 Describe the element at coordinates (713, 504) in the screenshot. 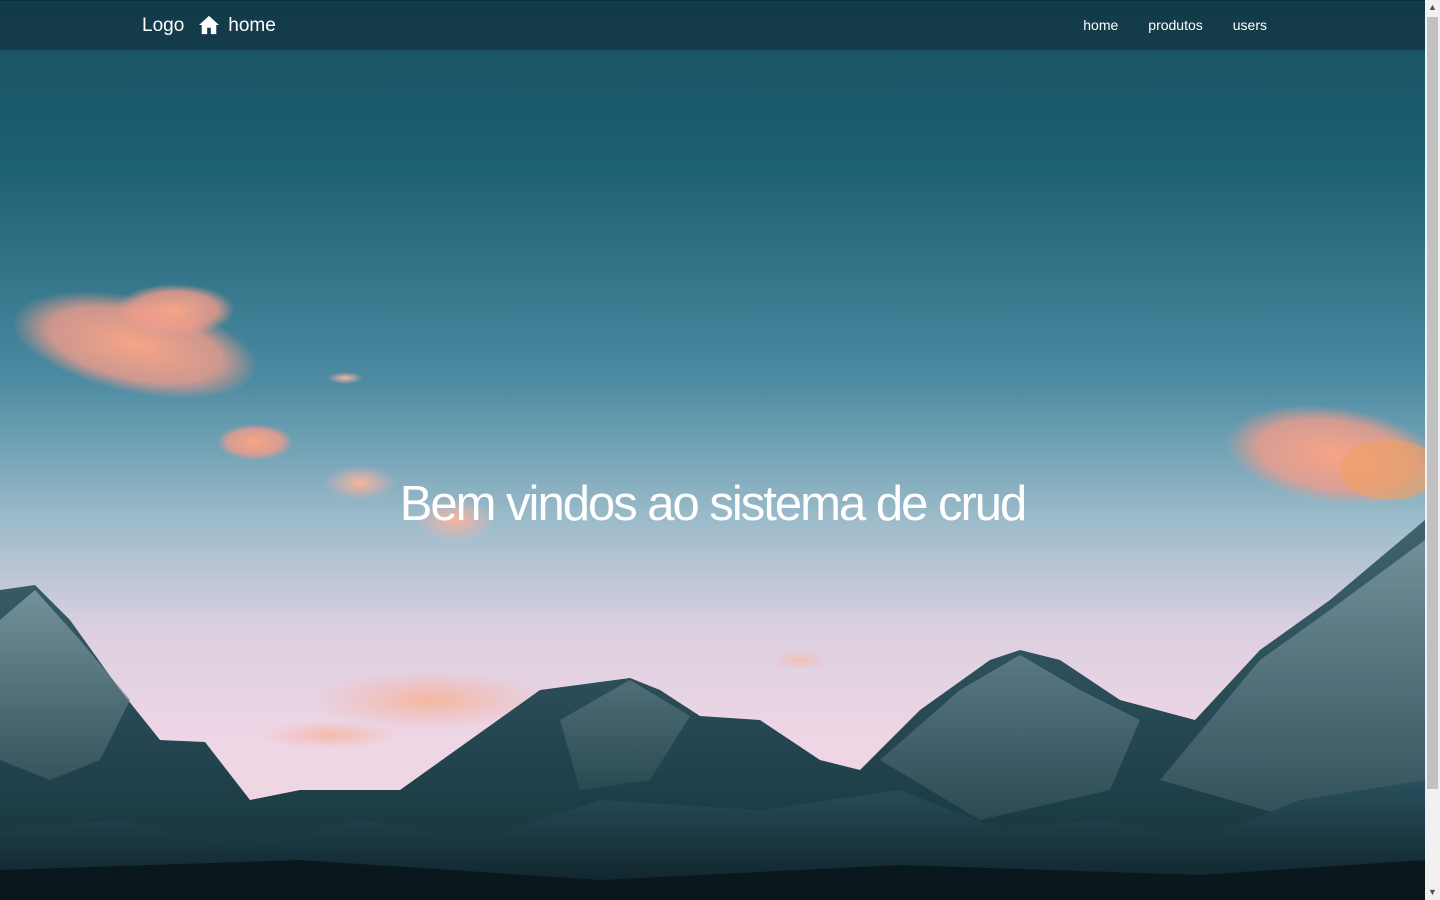

I see `hero-title: Bem vindos ao sistema de crud` at that location.